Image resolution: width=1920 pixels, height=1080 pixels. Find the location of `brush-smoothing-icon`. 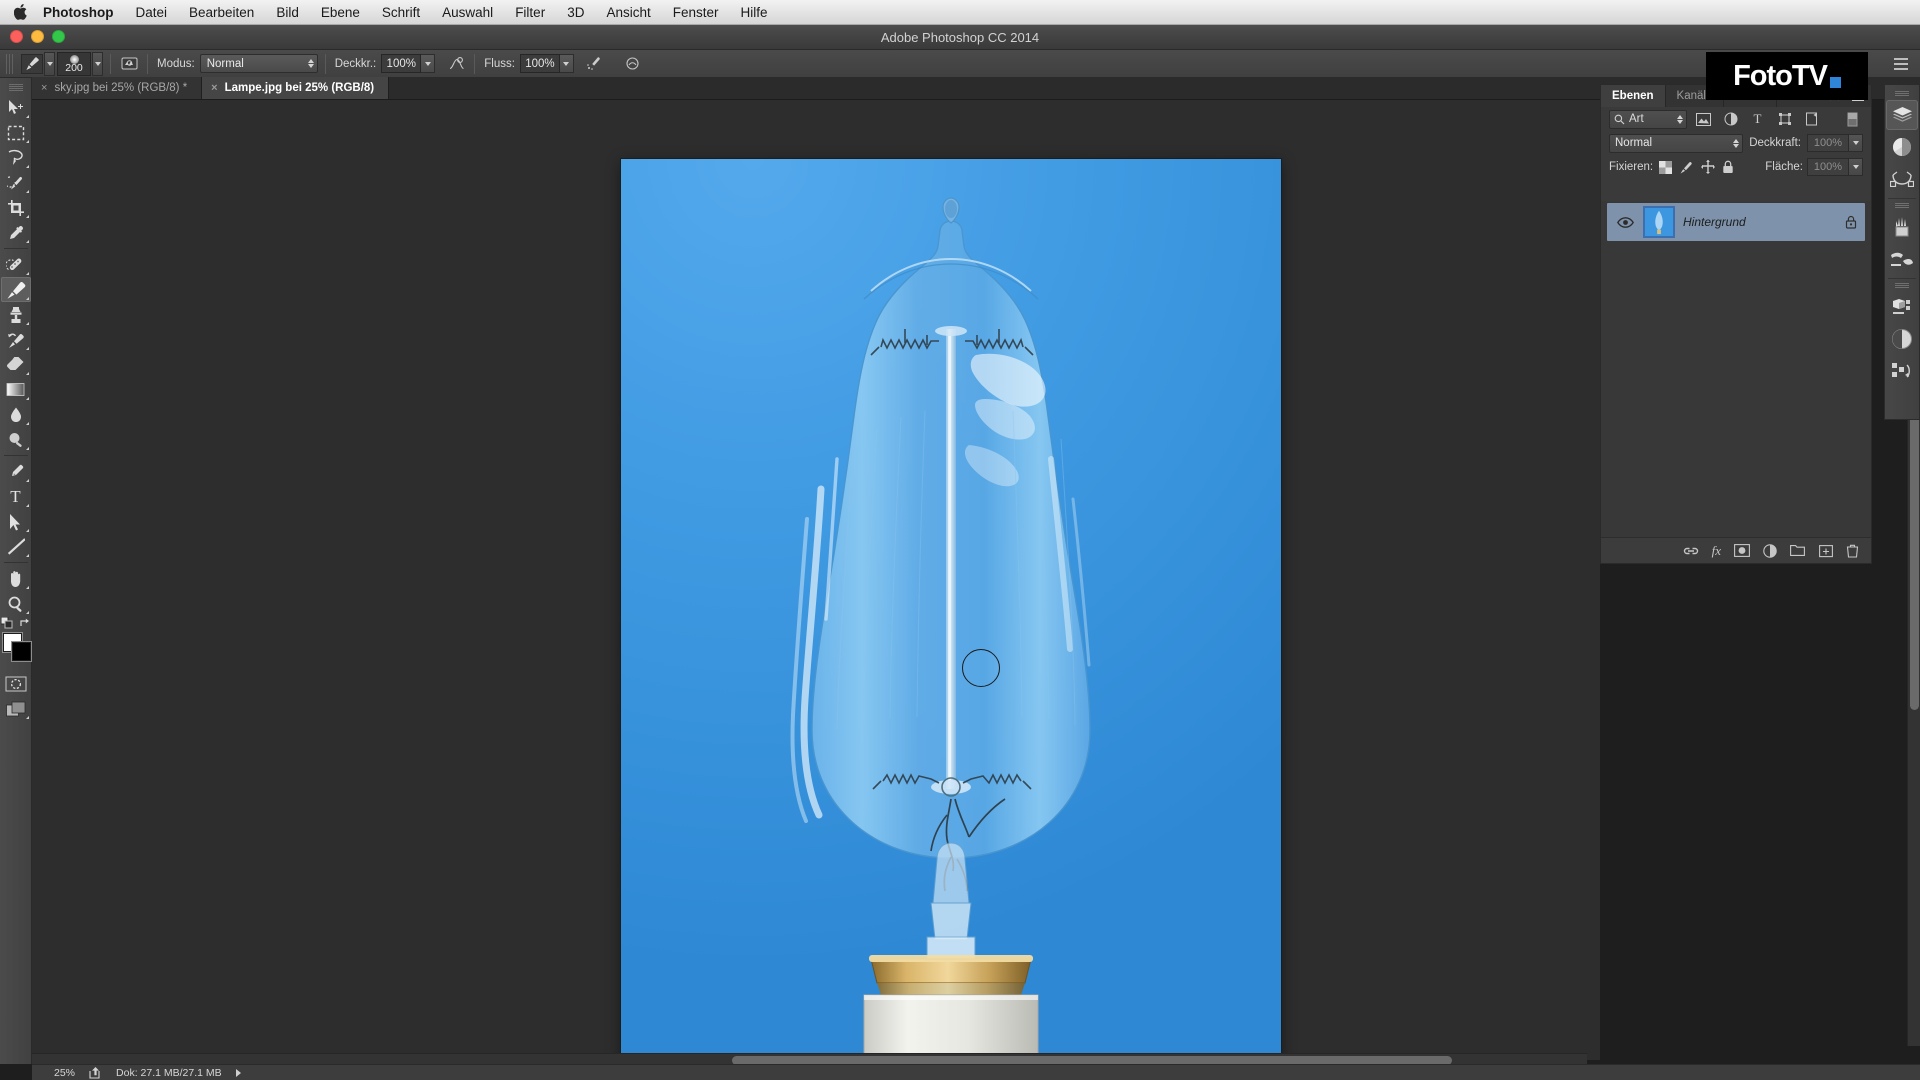

brush-smoothing-icon is located at coordinates (633, 64).